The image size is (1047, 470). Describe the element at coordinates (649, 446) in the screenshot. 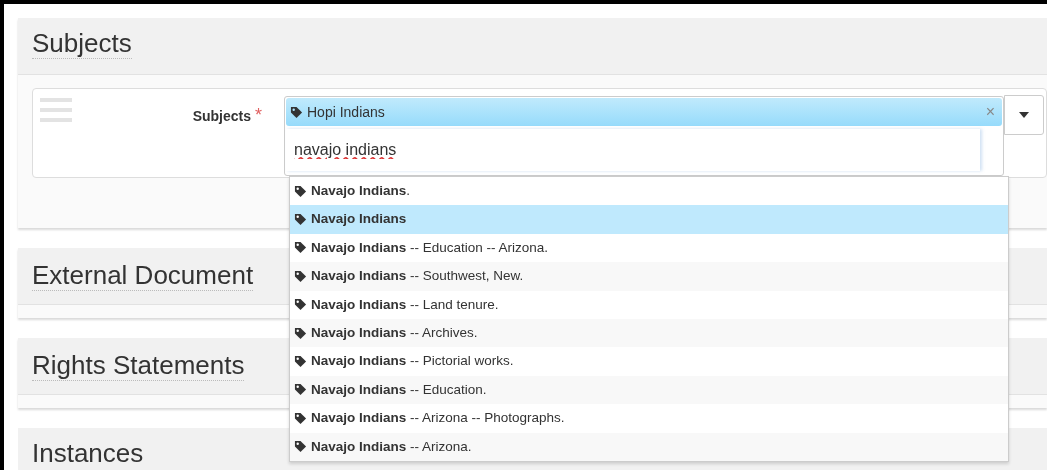

I see `suggestion-item: Navajo Indians -- Arizona.` at that location.